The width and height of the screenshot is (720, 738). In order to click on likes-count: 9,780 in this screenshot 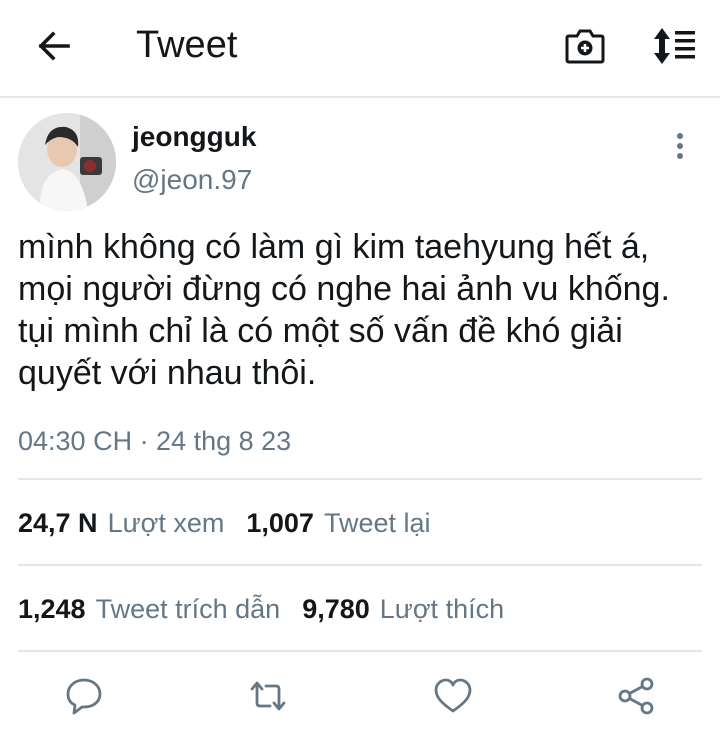, I will do `click(336, 609)`.